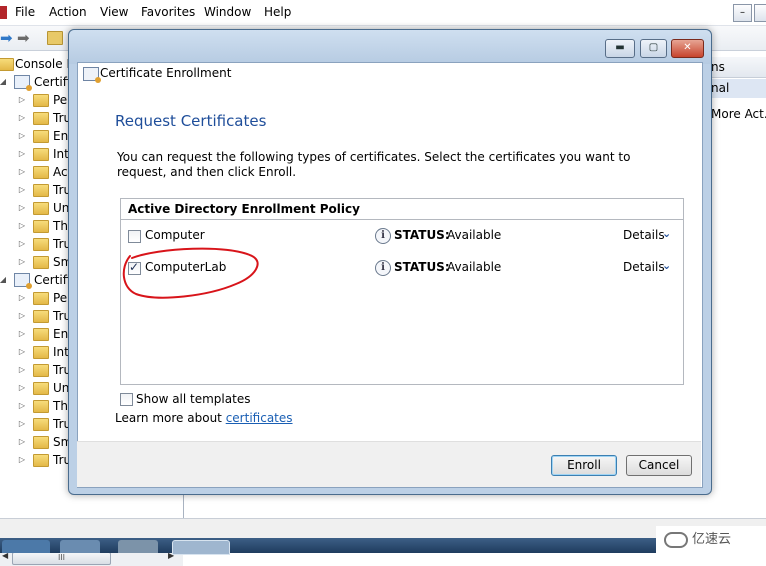 The image size is (766, 566). I want to click on actions-subheader: nal, so click(738, 88).